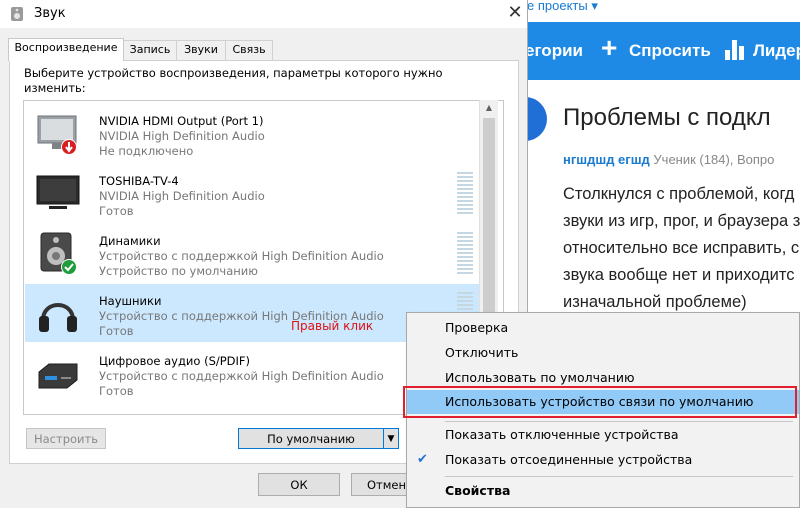 The width and height of the screenshot is (800, 508). Describe the element at coordinates (57, 135) in the screenshot. I see `monitor-disconnected-icon` at that location.